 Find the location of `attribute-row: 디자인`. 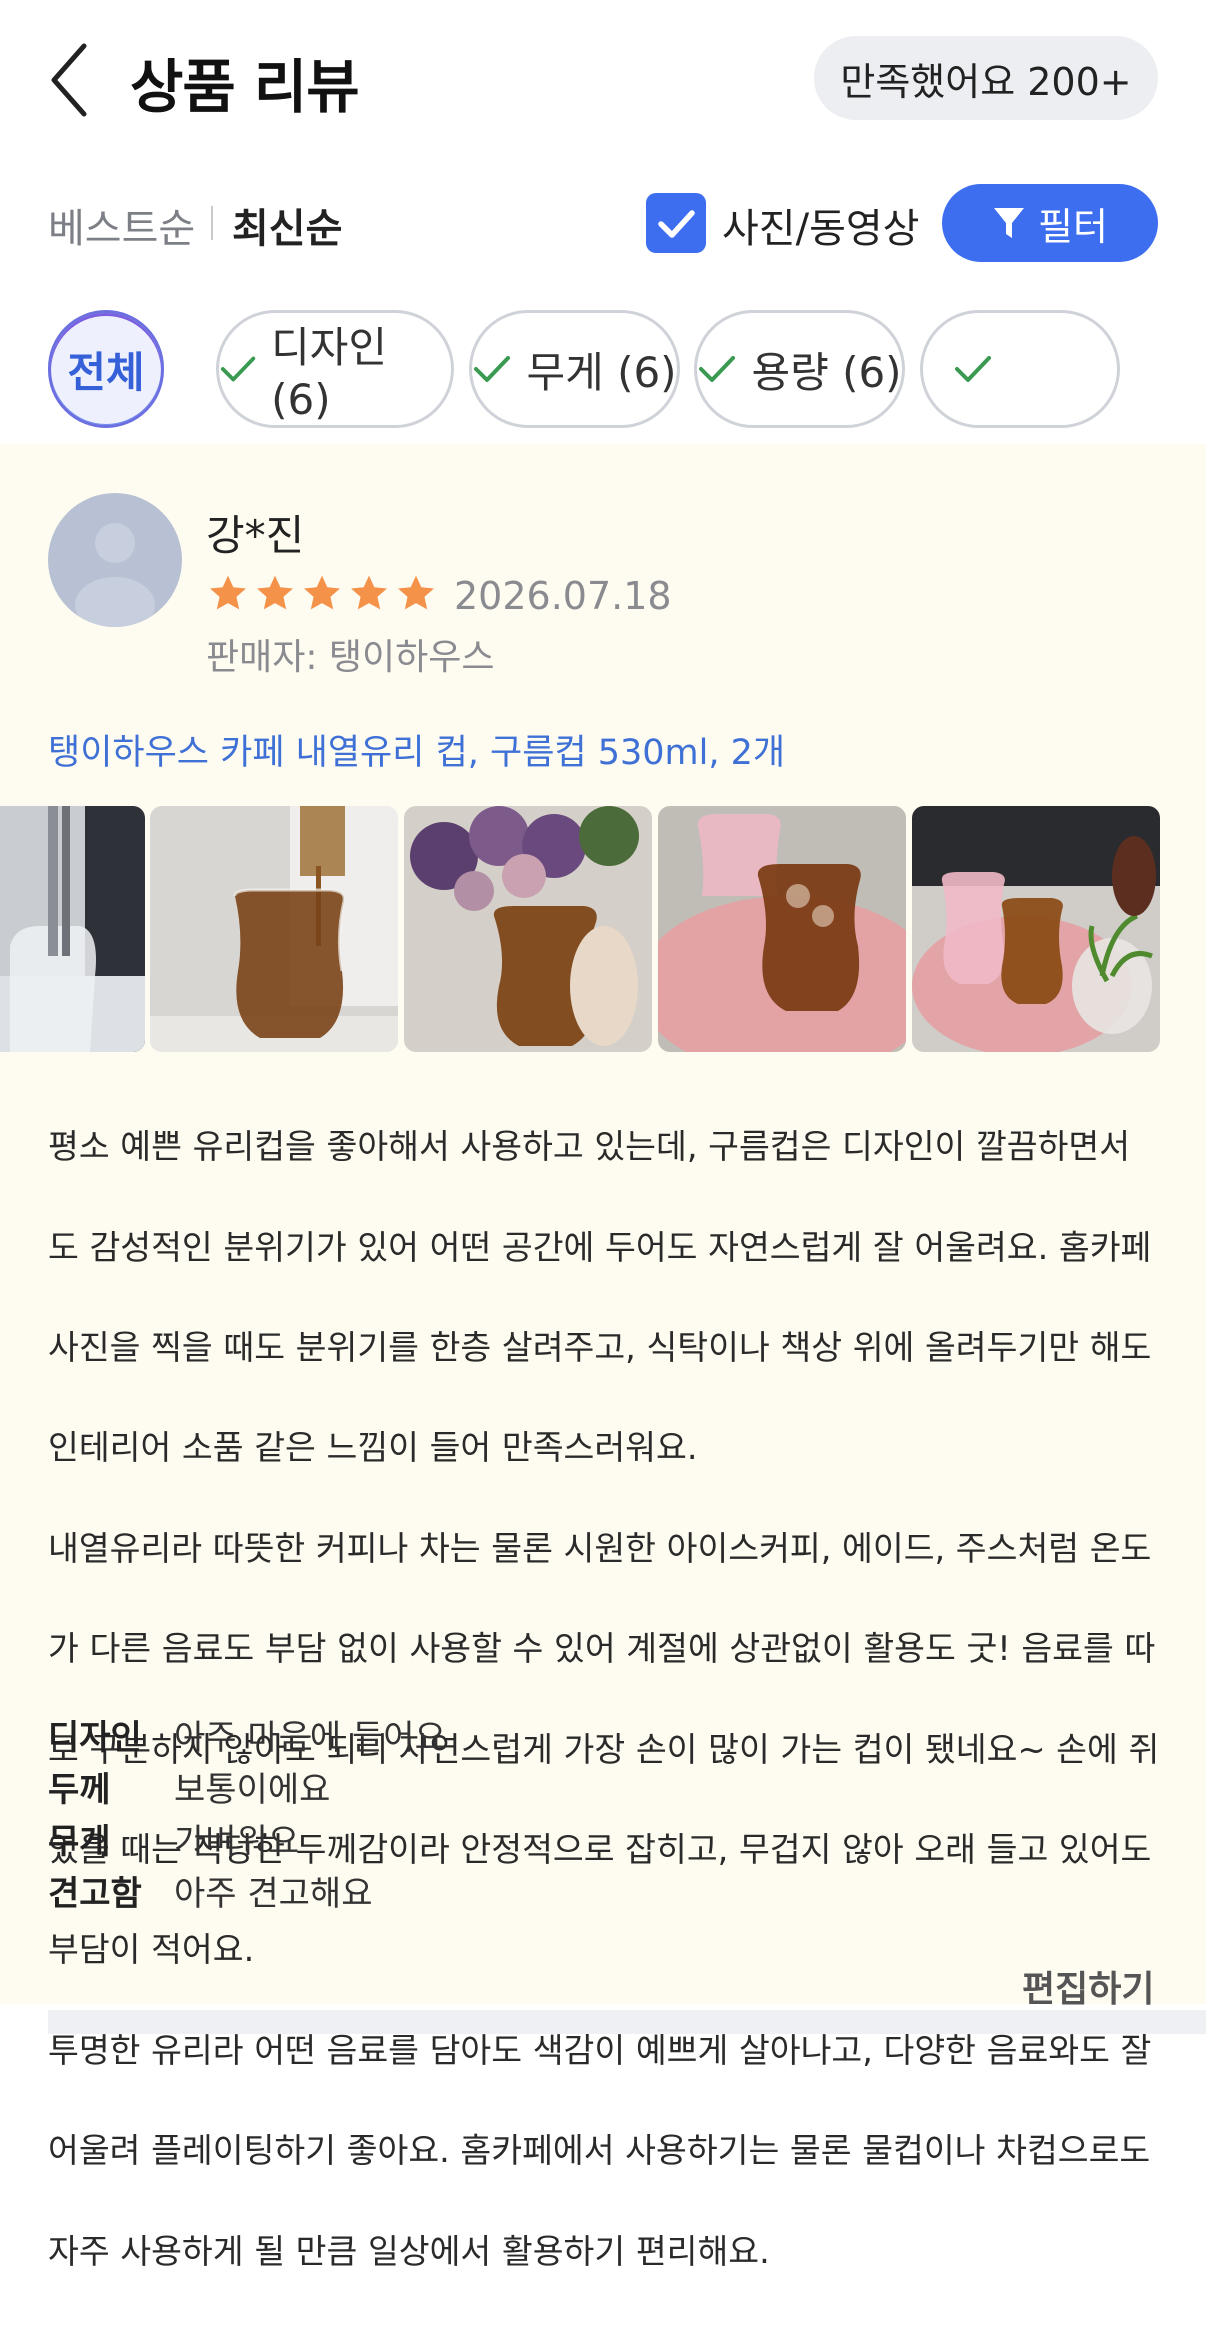

attribute-row: 디자인 is located at coordinates (95, 1734).